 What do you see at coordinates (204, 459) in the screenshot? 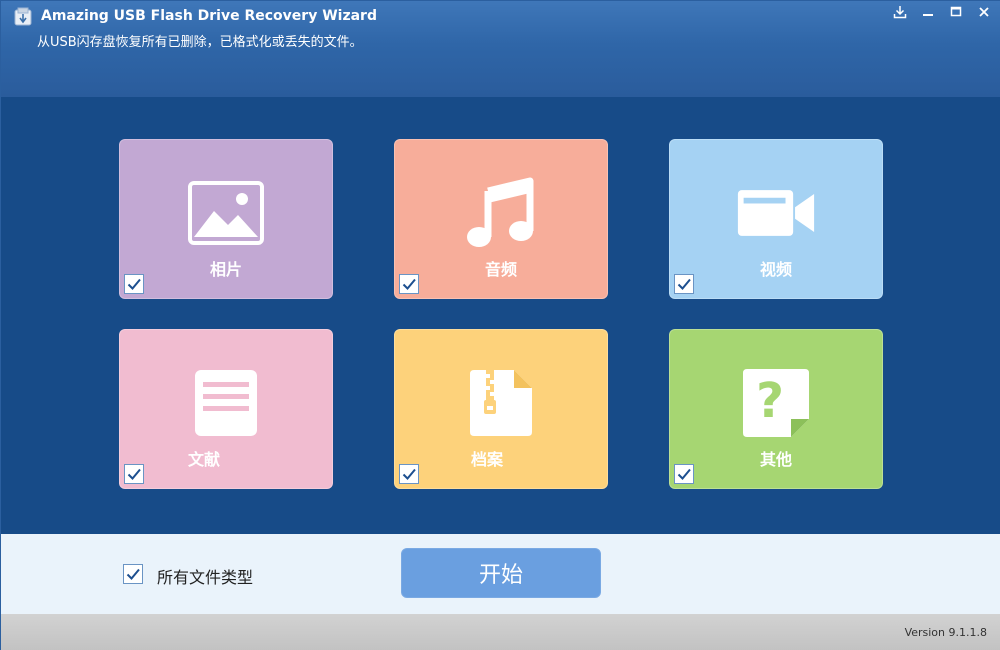
I see `tile-label: 文献` at bounding box center [204, 459].